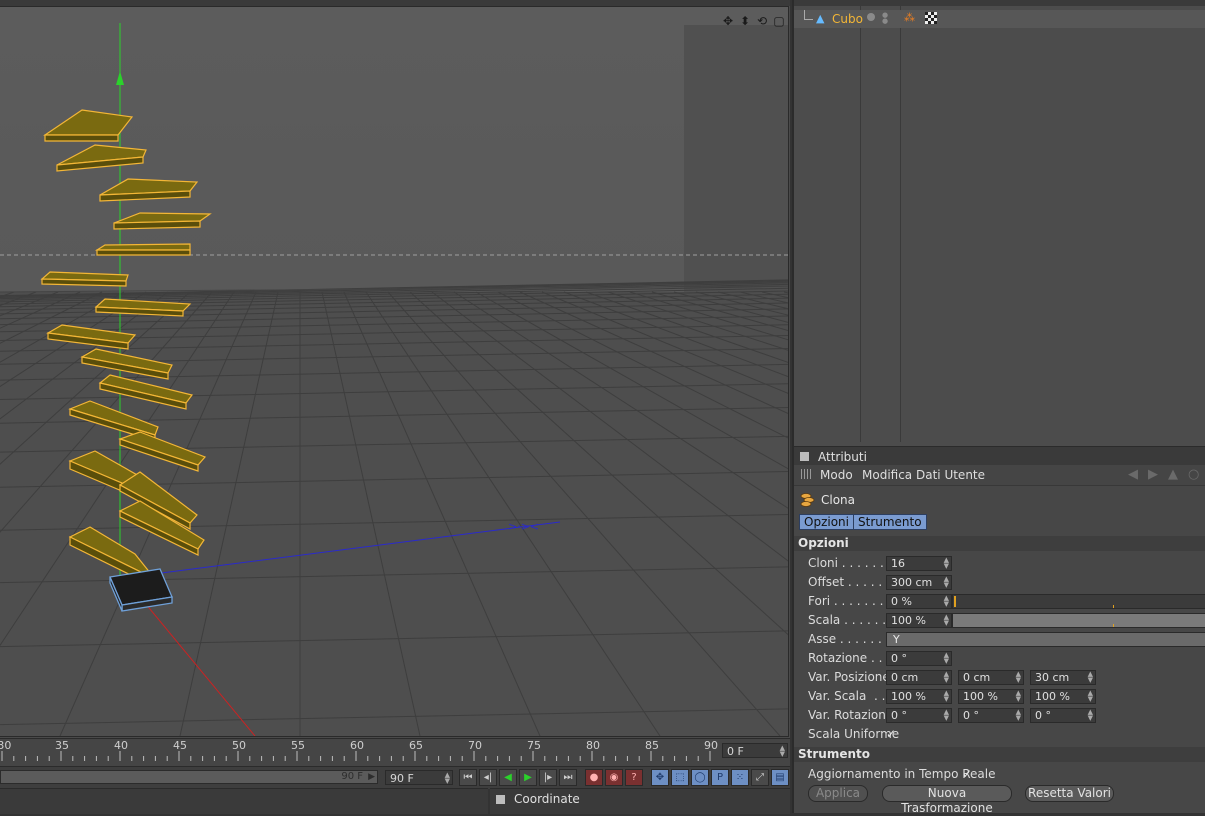  What do you see at coordinates (371, 777) in the screenshot?
I see `range-end-arrow-icon: ▶` at bounding box center [371, 777].